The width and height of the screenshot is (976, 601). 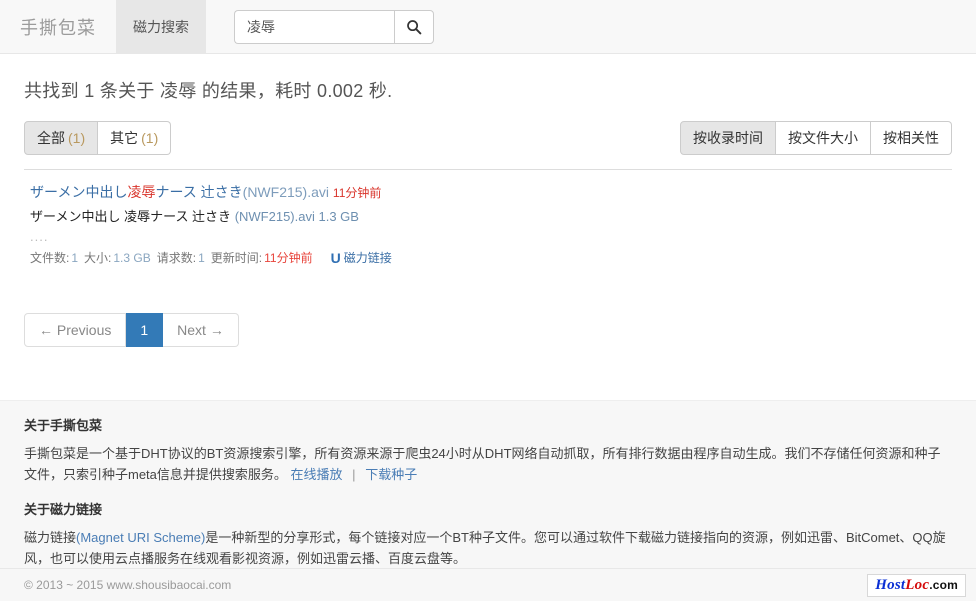 What do you see at coordinates (208, 91) in the screenshot?
I see `result-summary: 共找到 1 条关于 凌辱 的结果，耗时 0.002 秒.` at bounding box center [208, 91].